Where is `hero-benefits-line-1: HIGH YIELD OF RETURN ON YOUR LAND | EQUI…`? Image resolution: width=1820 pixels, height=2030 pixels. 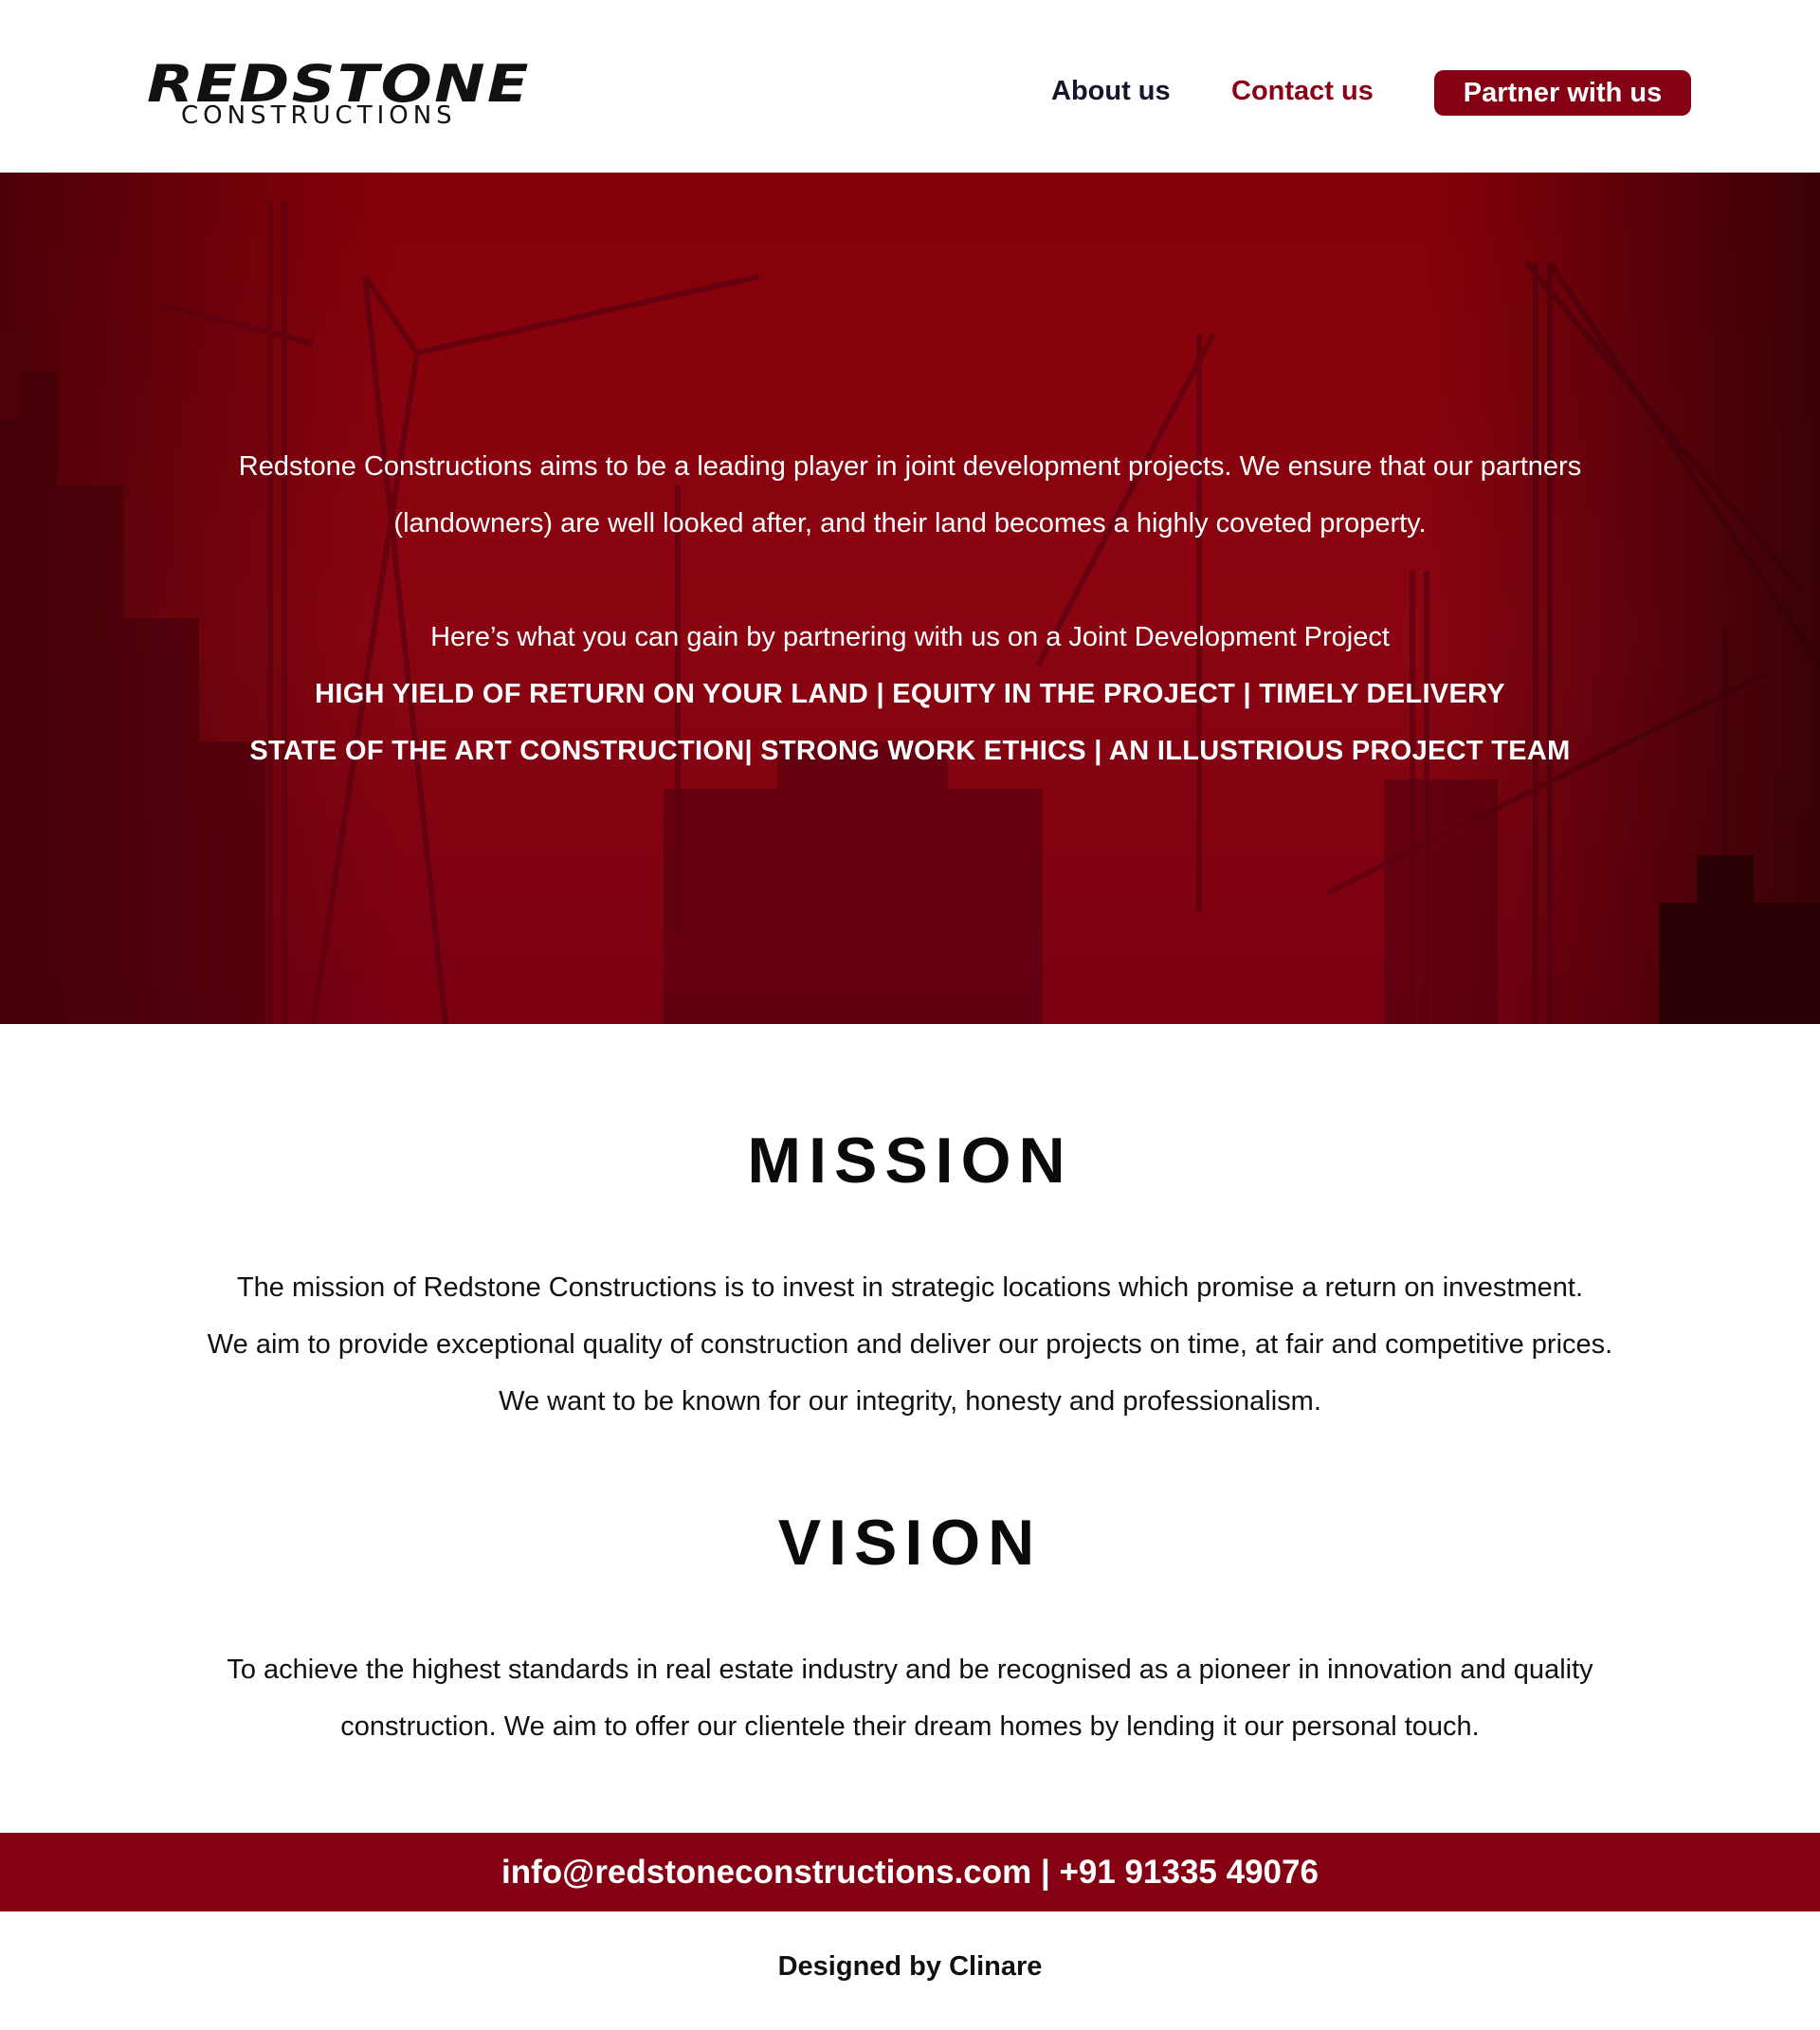
hero-benefits-line-1: HIGH YIELD OF RETURN ON YOUR LAND | EQUI… is located at coordinates (910, 694).